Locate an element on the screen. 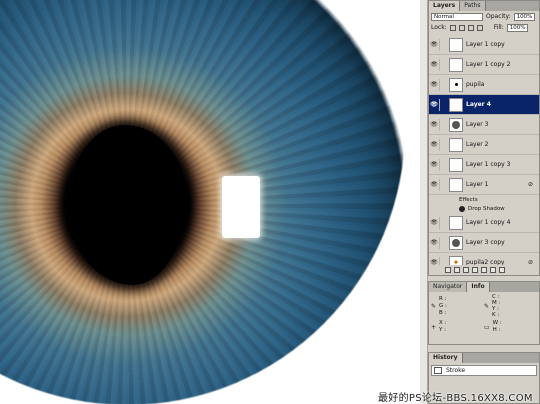  layer-row: 👁 Layer 1 ⊘ is located at coordinates (484, 185).